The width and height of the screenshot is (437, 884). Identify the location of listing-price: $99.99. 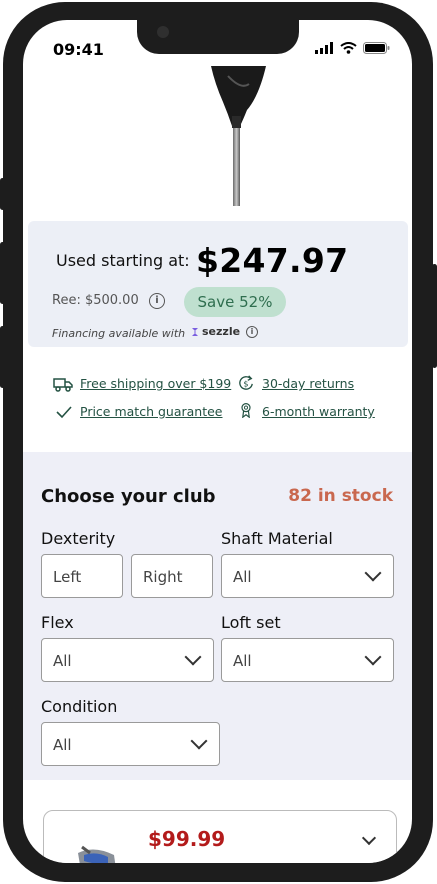
(187, 839).